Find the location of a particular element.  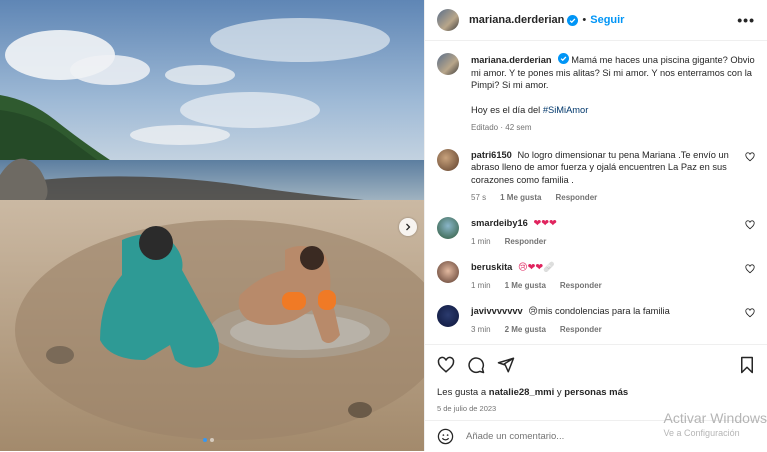

caption-edited-time: Editado · 42 sem is located at coordinates (501, 127).